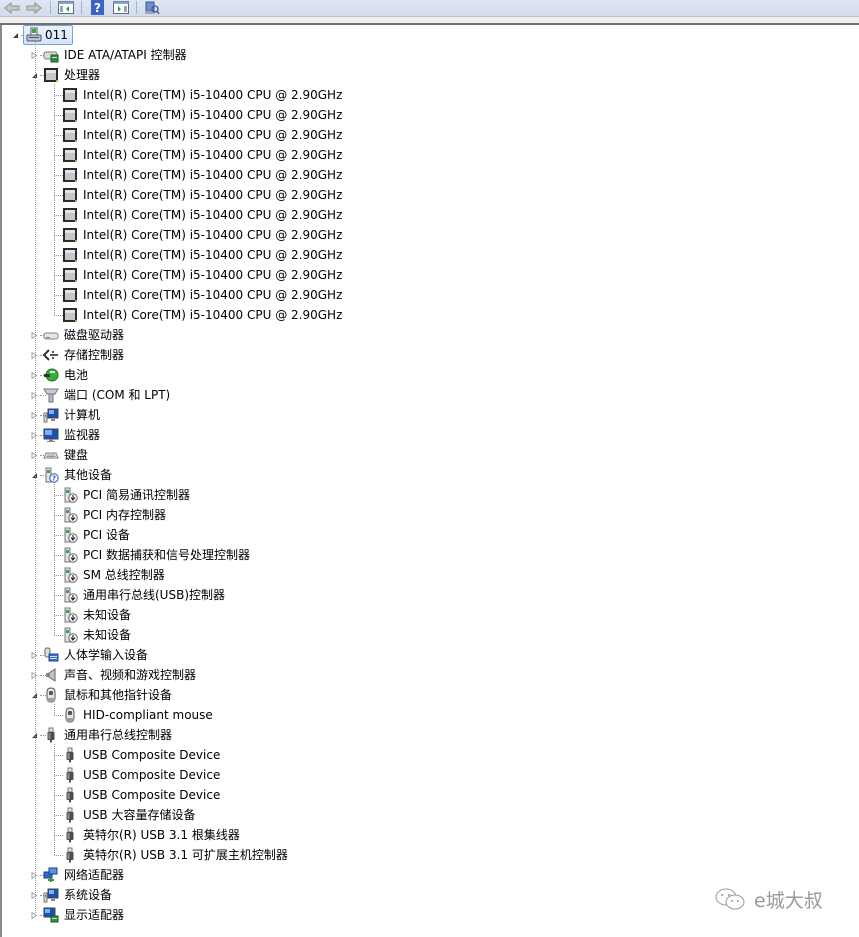 The height and width of the screenshot is (937, 859). What do you see at coordinates (82, 415) in the screenshot?
I see `tree-category-label: 计算机` at bounding box center [82, 415].